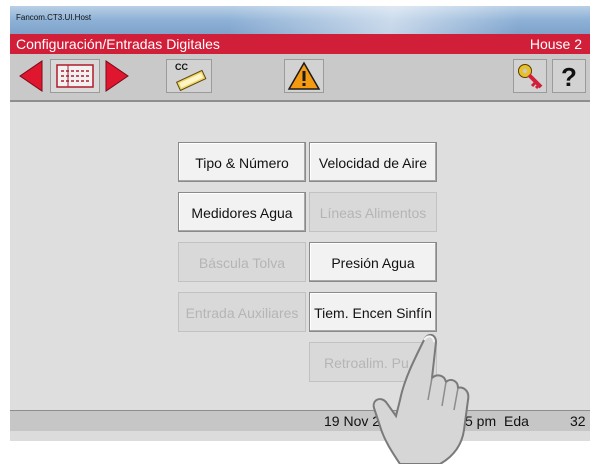  What do you see at coordinates (373, 212) in the screenshot?
I see `lineas-alimentos-button: Líneas Alimentos` at bounding box center [373, 212].